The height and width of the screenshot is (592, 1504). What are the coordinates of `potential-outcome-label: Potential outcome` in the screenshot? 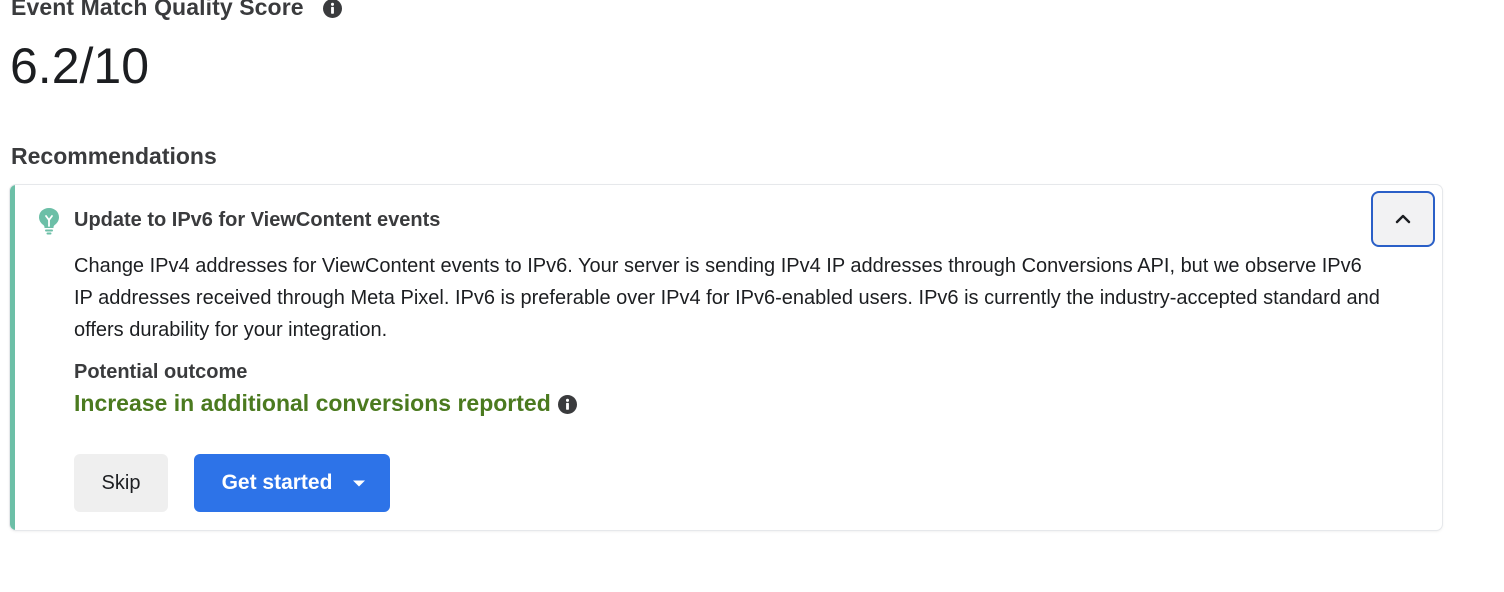 It's located at (161, 372).